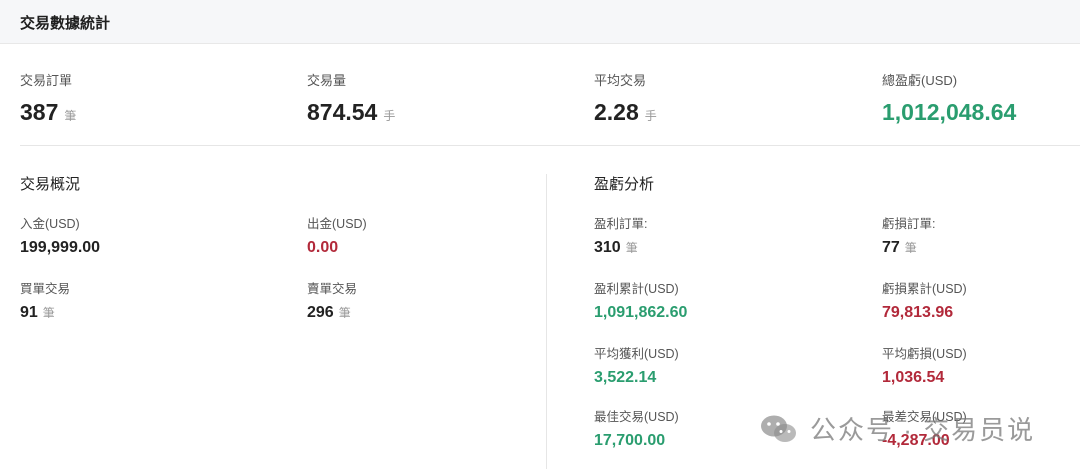 The image size is (1080, 469). I want to click on avg-loss-label: 平均虧損(USD), so click(924, 354).